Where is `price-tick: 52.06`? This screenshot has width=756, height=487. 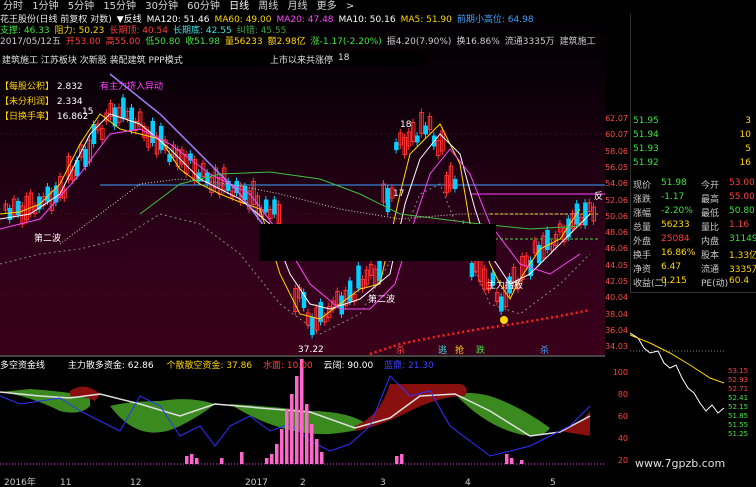
price-tick: 52.06 is located at coordinates (616, 200).